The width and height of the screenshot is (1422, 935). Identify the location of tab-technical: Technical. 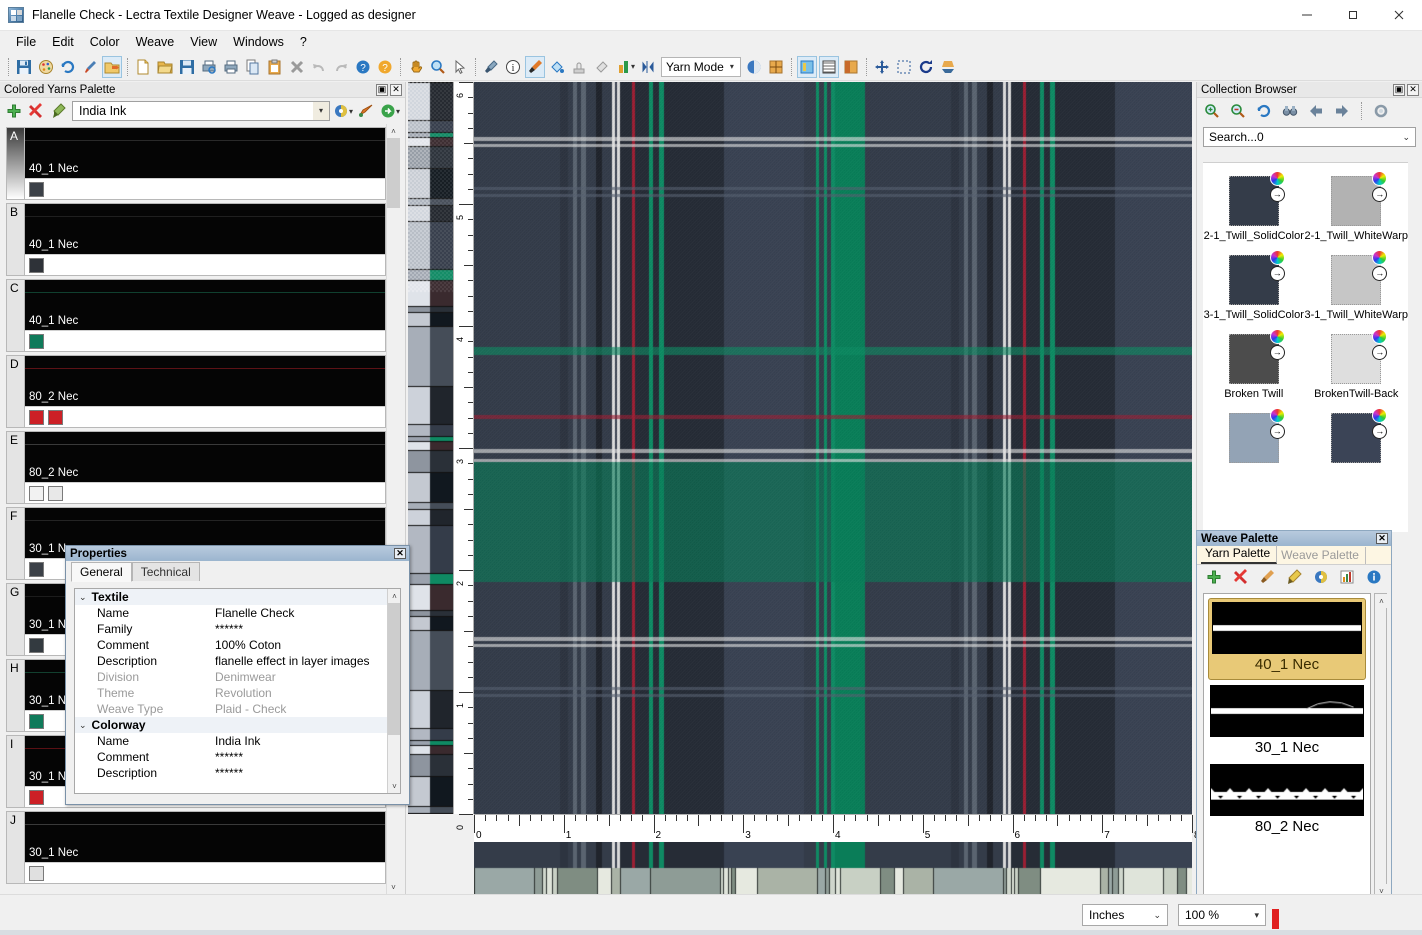
(165, 571).